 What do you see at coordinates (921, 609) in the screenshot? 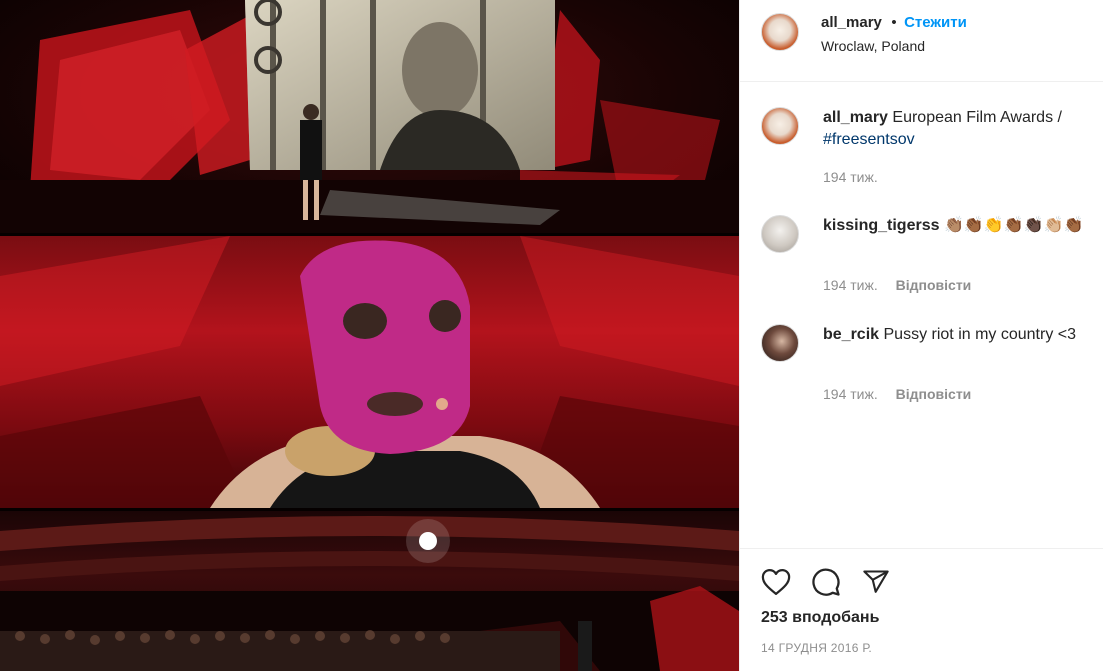
I see `post-actions: 253 вподобань 14 ГРУДНЯ 2016 Р.` at bounding box center [921, 609].